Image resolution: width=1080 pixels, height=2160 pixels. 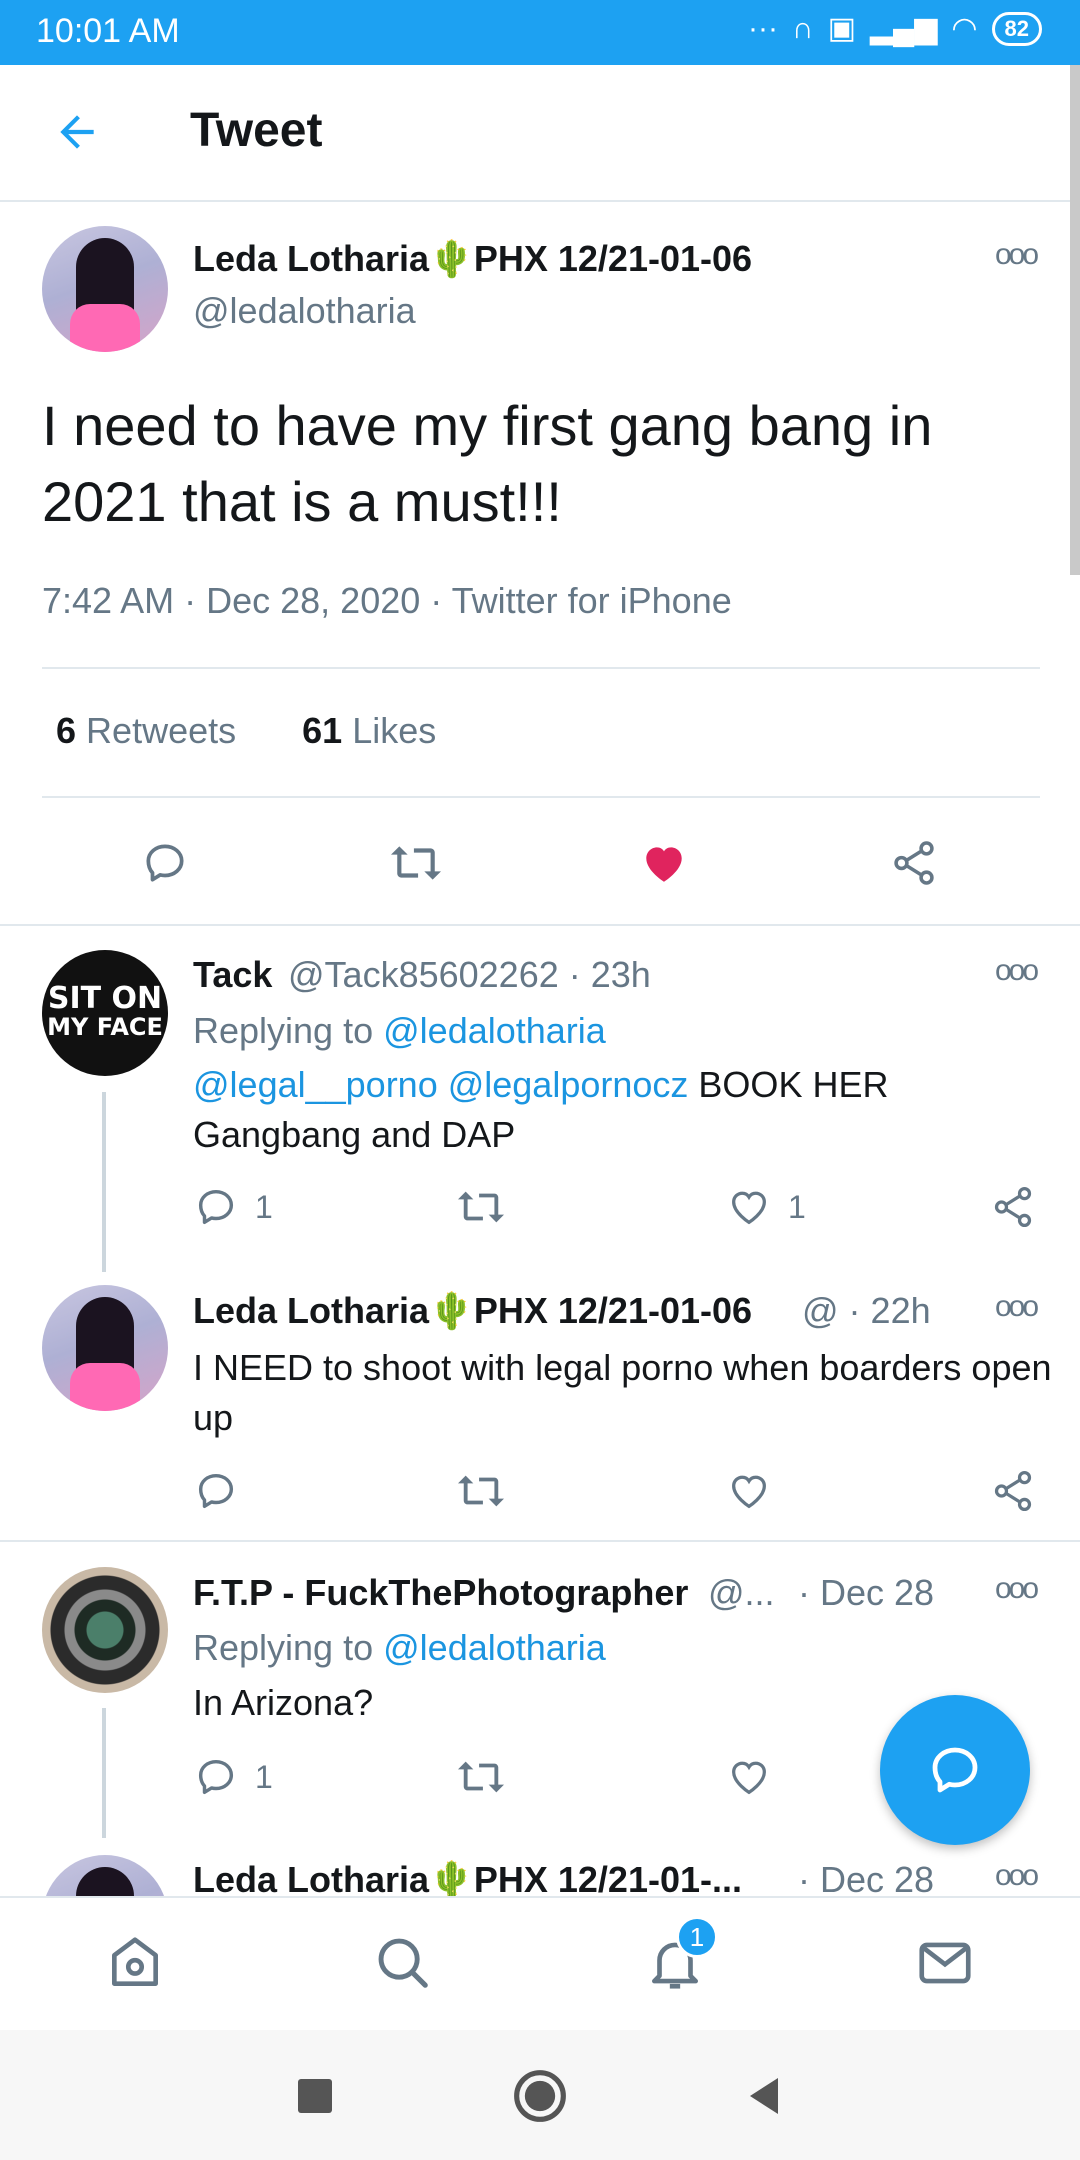 What do you see at coordinates (472, 1311) in the screenshot?
I see `reply-author-name: Leda Lotharia🌵PHX 12/21-01-06` at bounding box center [472, 1311].